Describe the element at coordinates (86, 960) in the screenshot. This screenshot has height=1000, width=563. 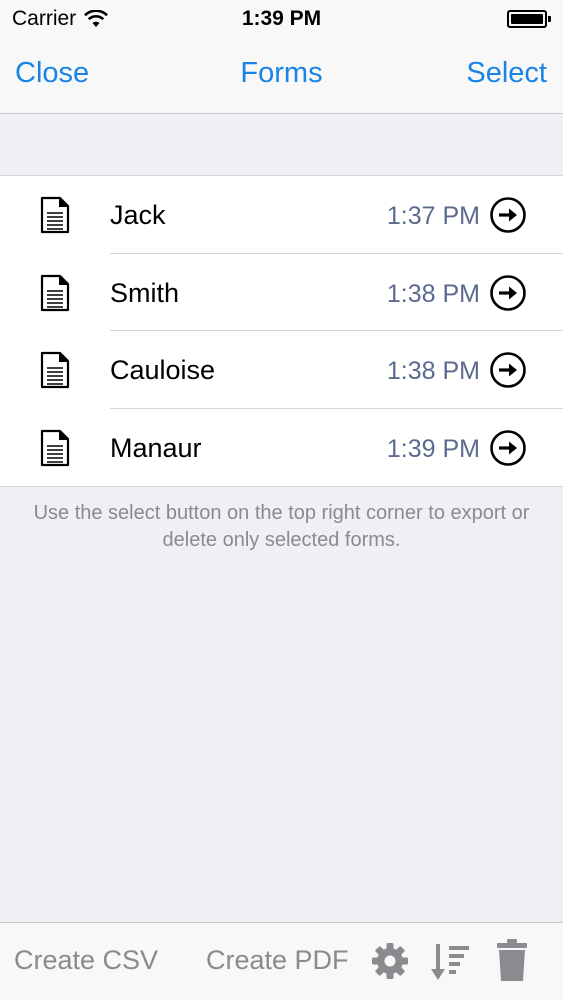
I see `create-csv-button: Create CSV` at that location.